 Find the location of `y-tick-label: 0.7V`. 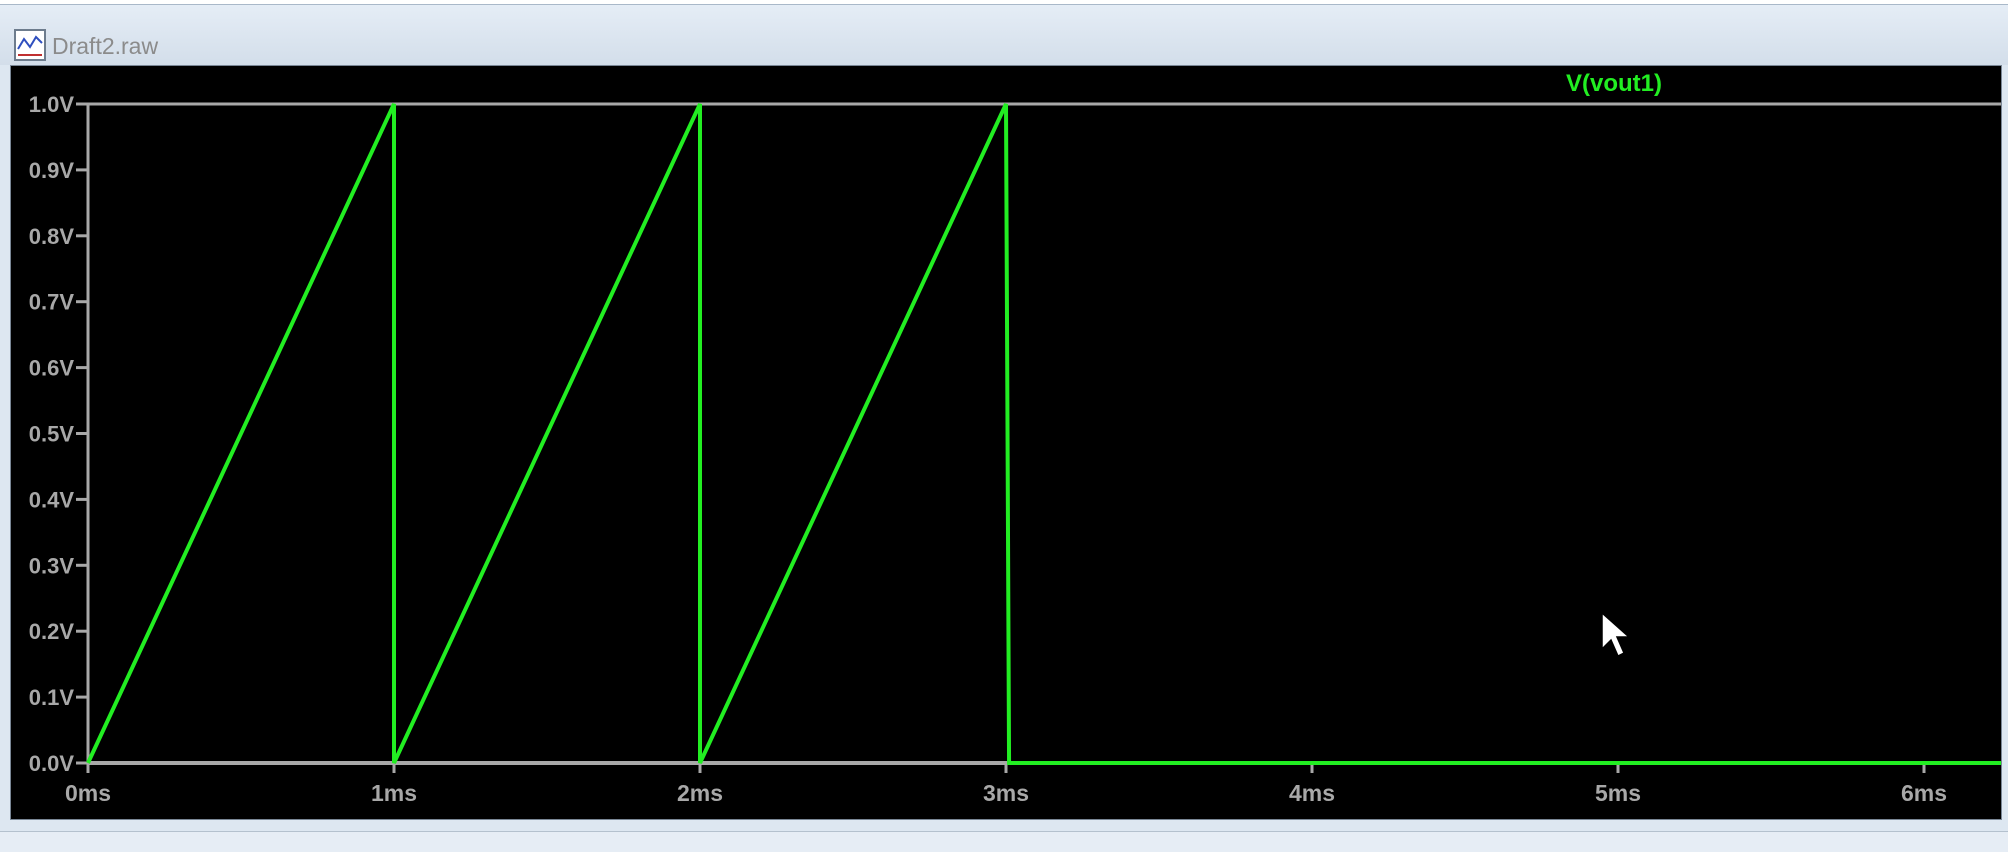

y-tick-label: 0.7V is located at coordinates (52, 302).